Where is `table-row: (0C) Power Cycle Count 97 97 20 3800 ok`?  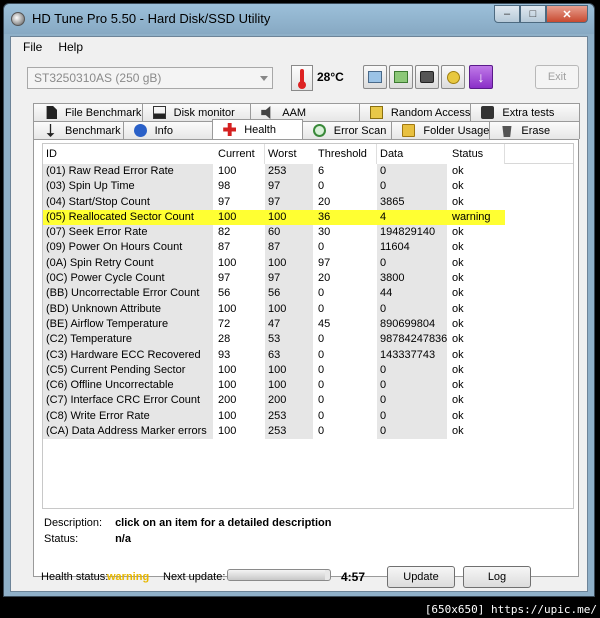 table-row: (0C) Power Cycle Count 97 97 20 3800 ok is located at coordinates (308, 279).